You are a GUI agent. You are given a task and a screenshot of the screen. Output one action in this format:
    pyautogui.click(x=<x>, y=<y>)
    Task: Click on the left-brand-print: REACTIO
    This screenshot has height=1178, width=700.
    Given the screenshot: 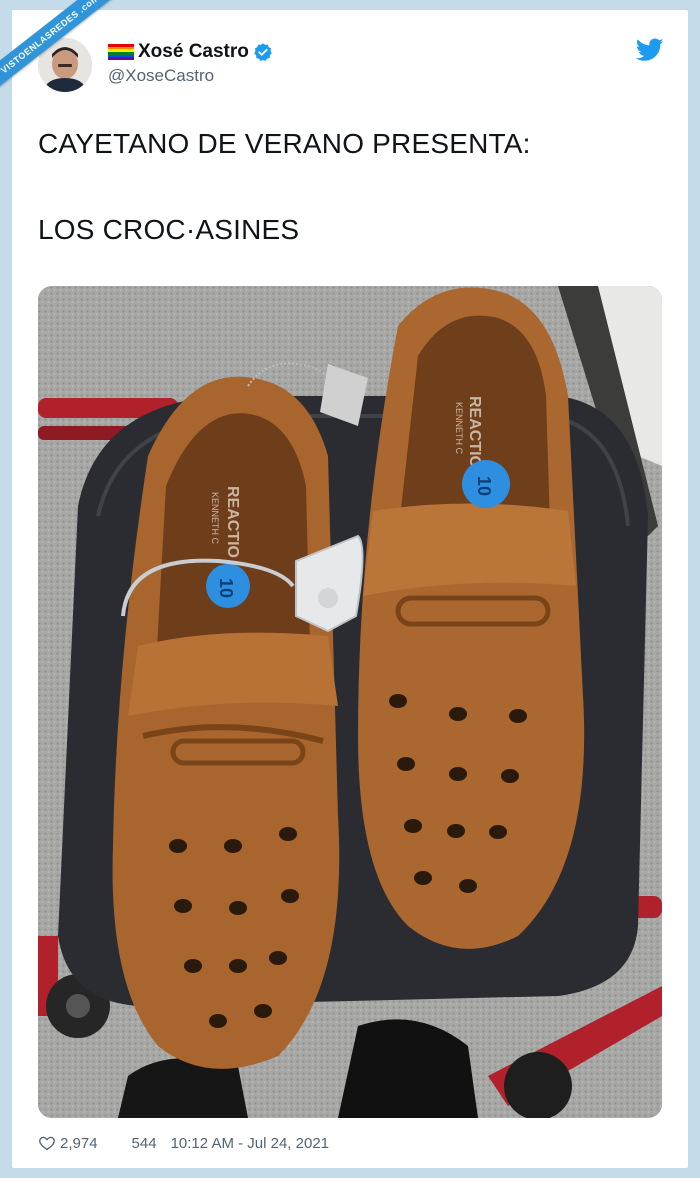 What is the action you would take?
    pyautogui.click(x=232, y=522)
    